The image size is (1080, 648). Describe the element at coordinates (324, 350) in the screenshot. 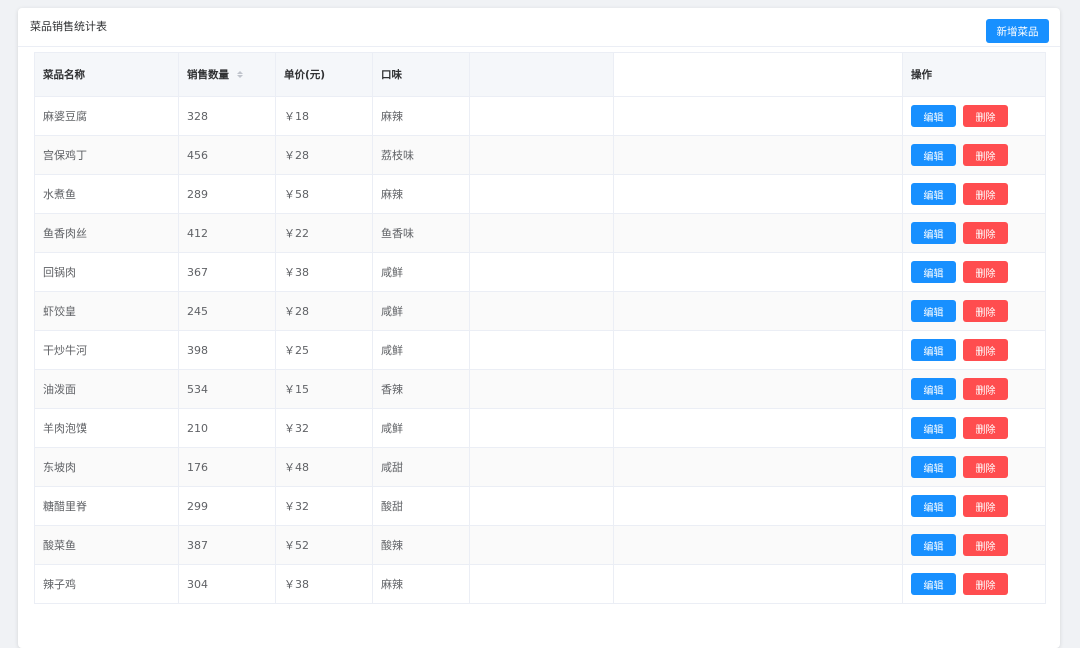

I see `cell-unit-price: ￥25` at that location.